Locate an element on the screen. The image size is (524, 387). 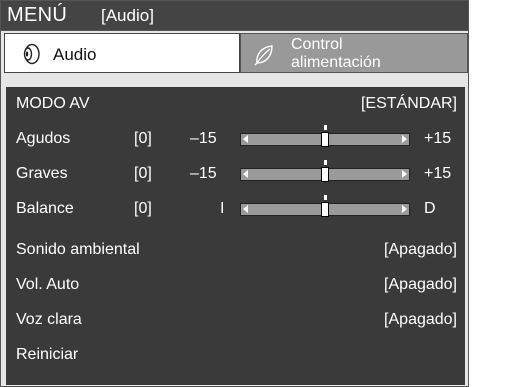
sonido-ambiental-value: [Apagado] is located at coordinates (420, 249).